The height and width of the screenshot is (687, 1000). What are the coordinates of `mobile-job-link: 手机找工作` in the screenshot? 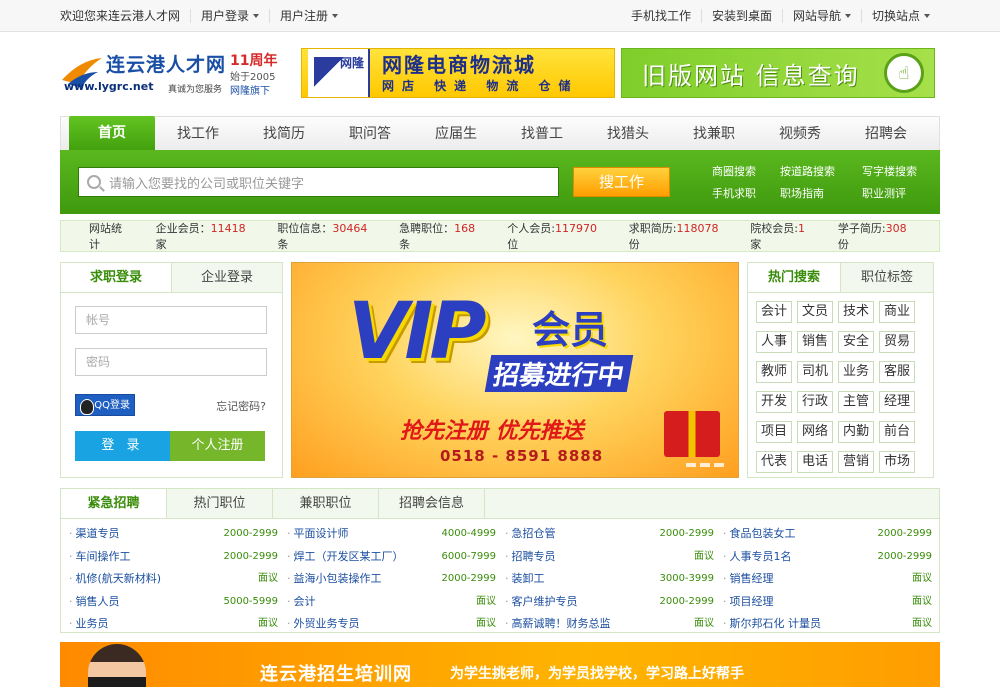 It's located at (661, 16).